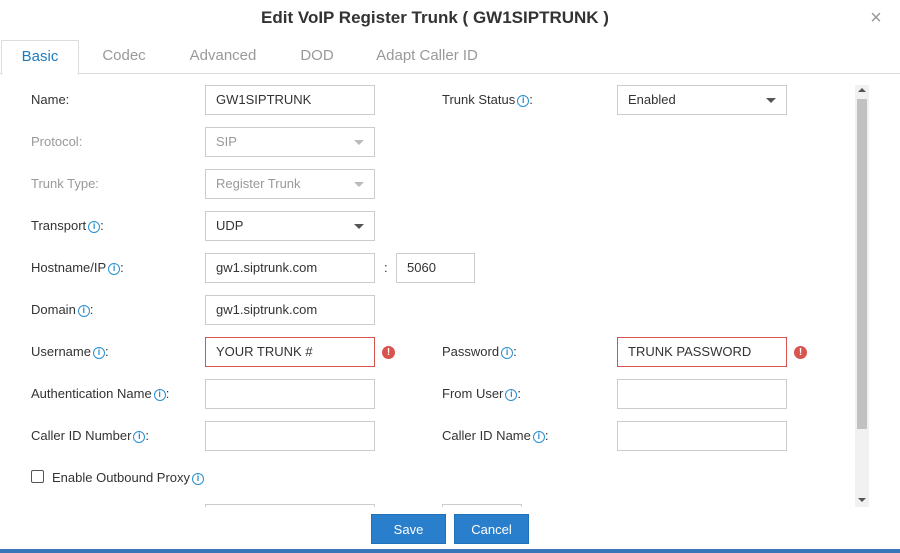 The width and height of the screenshot is (900, 553). What do you see at coordinates (408, 529) in the screenshot?
I see `save-button: Save` at bounding box center [408, 529].